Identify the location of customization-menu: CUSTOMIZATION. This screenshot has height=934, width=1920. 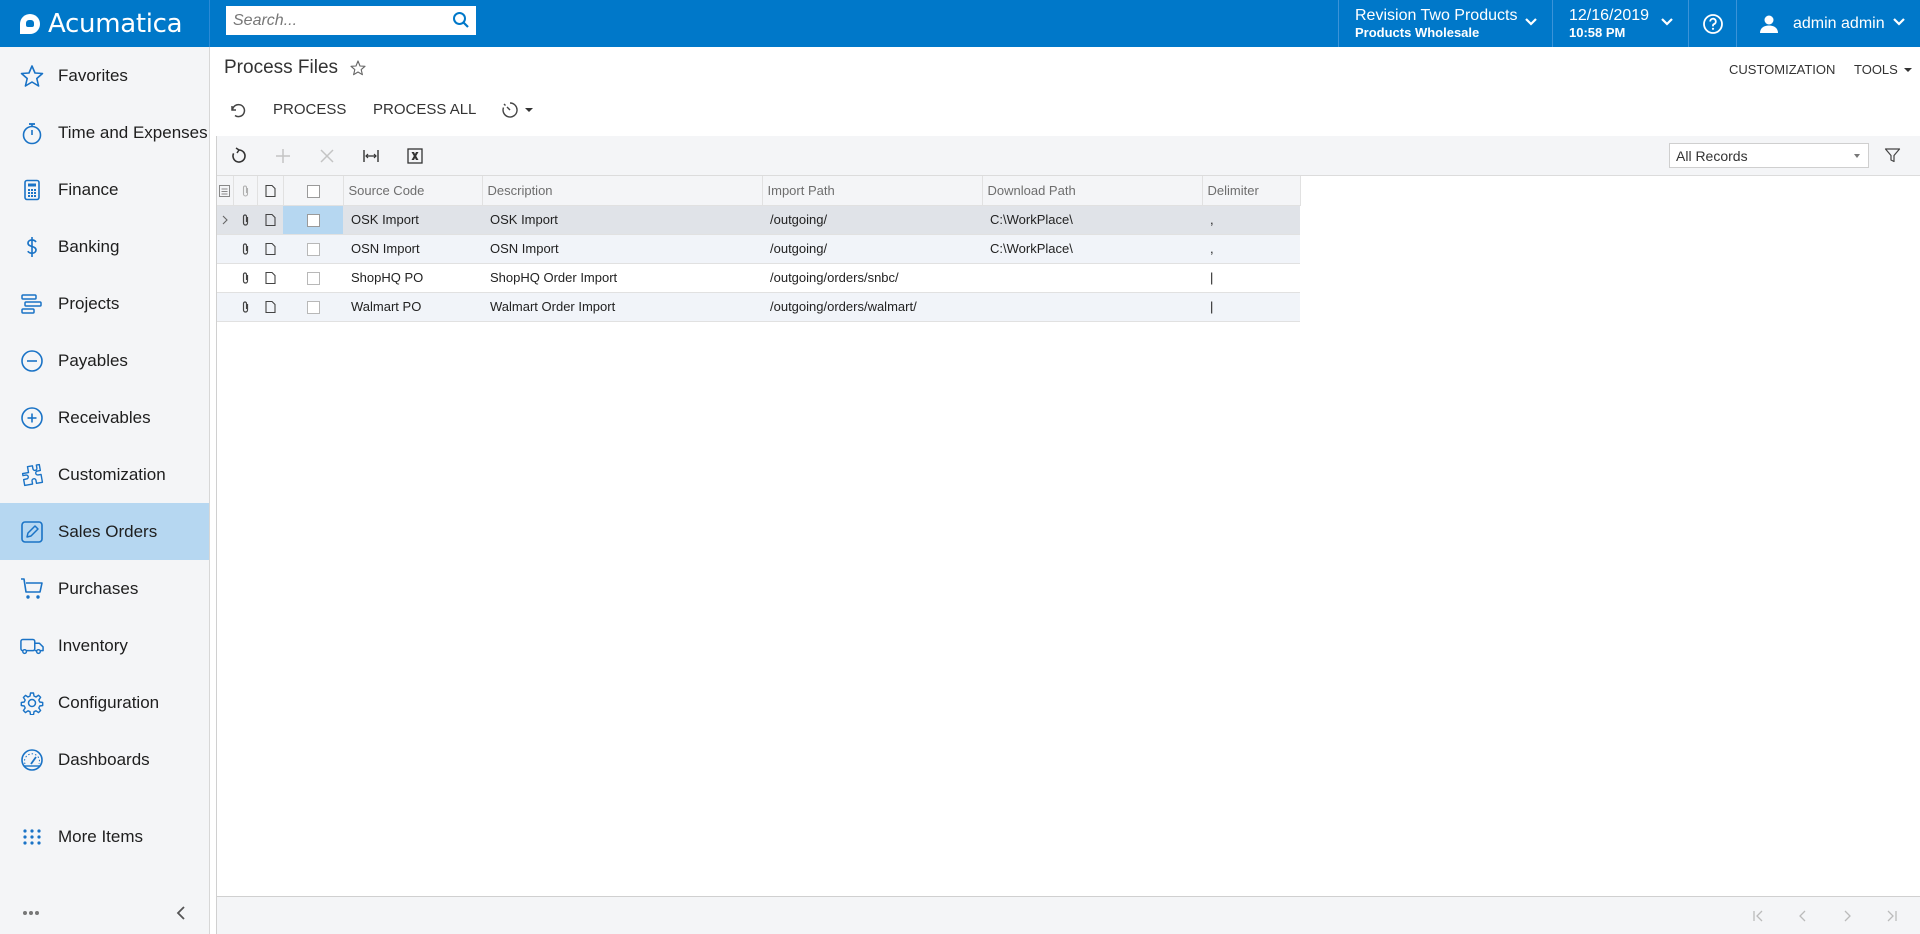
(1782, 69).